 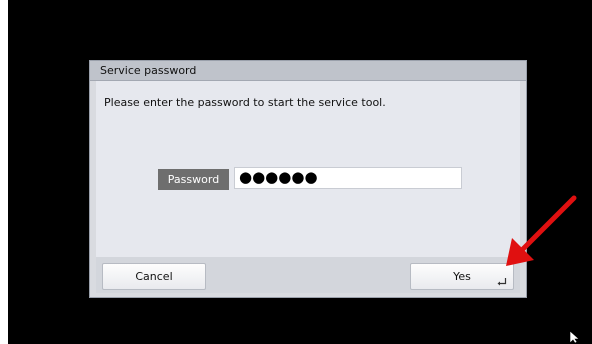 I want to click on dialog-title: Service password, so click(x=308, y=71).